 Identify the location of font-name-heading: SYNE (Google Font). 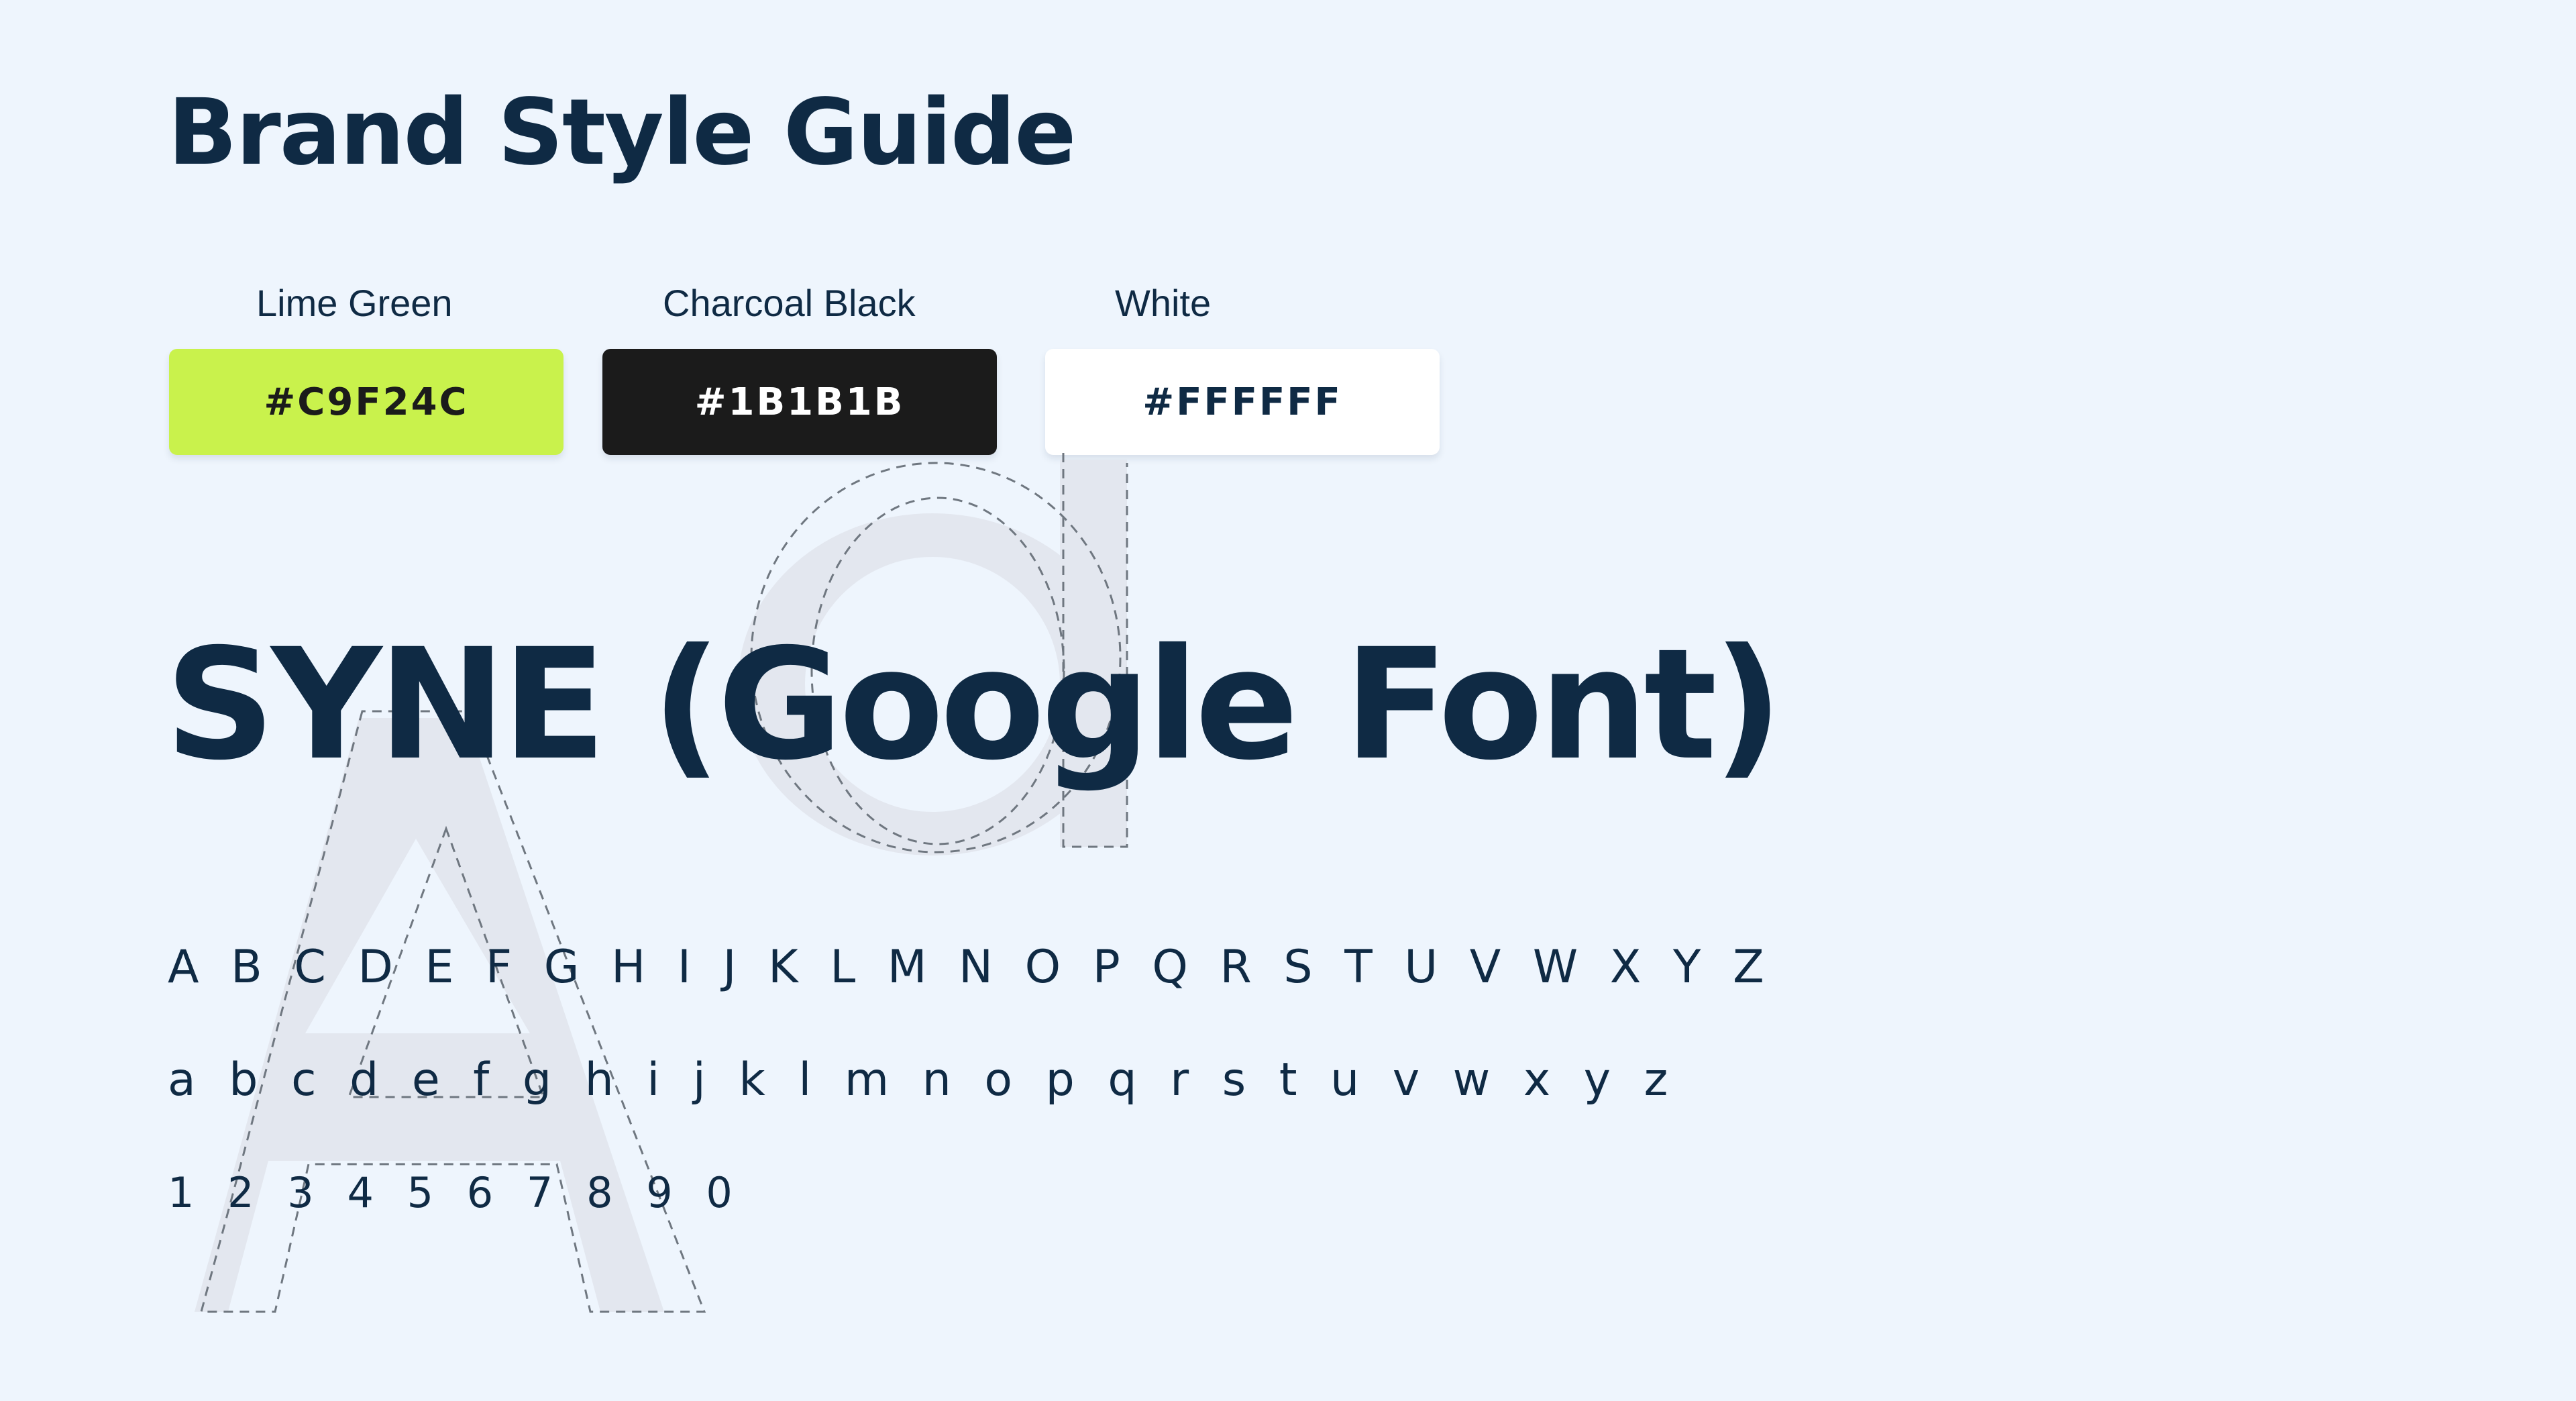
(974, 704).